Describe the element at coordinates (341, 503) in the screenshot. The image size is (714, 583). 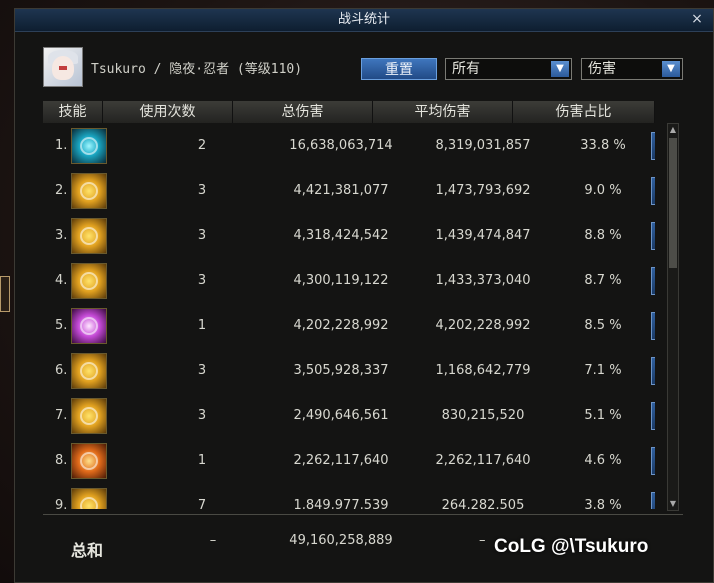
I see `total-damage-cell: 1,849,977,539` at that location.